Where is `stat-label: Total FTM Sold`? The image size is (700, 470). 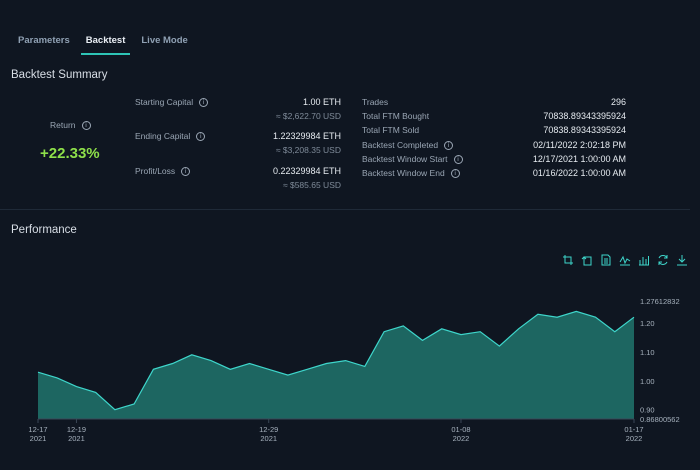
stat-label: Total FTM Sold is located at coordinates (390, 130).